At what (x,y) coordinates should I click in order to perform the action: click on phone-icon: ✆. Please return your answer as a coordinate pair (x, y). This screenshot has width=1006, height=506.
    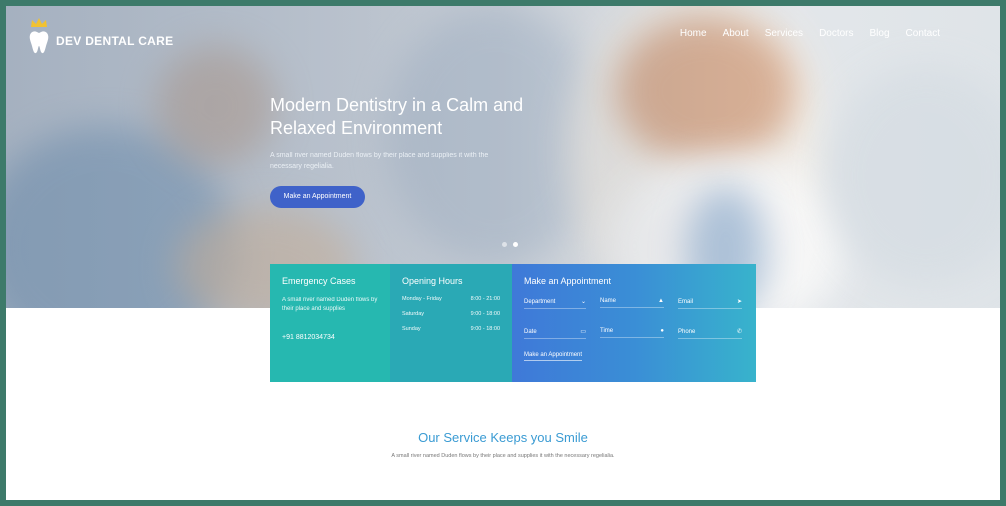
    Looking at the image, I should click on (739, 332).